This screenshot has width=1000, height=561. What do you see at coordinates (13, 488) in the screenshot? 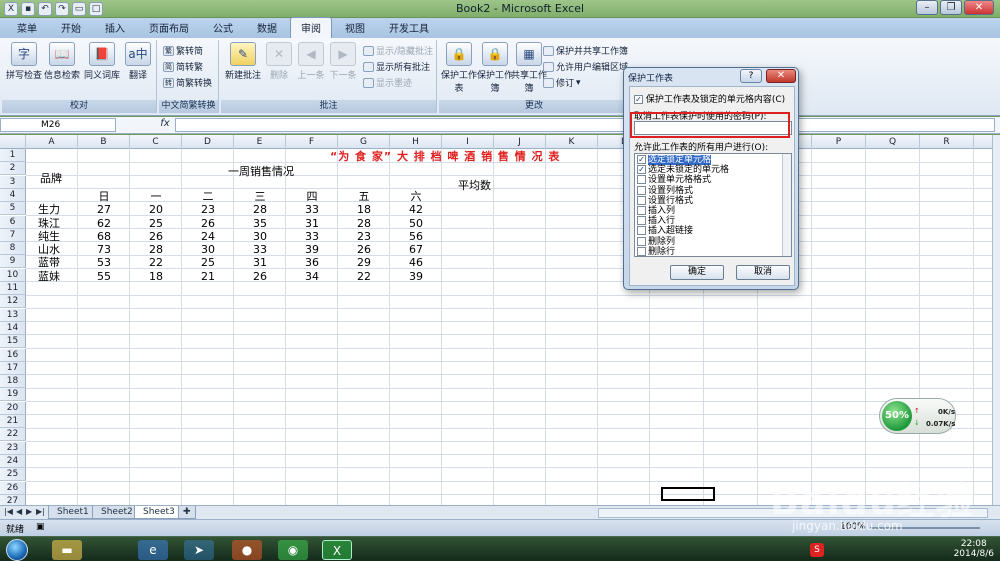
I see `row-header-26: 26` at bounding box center [13, 488].